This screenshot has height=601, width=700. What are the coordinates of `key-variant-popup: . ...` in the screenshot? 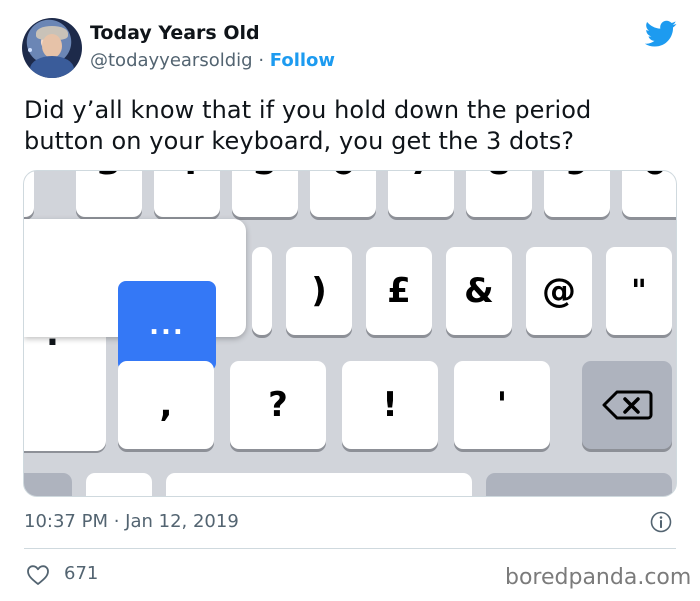 It's located at (135, 295).